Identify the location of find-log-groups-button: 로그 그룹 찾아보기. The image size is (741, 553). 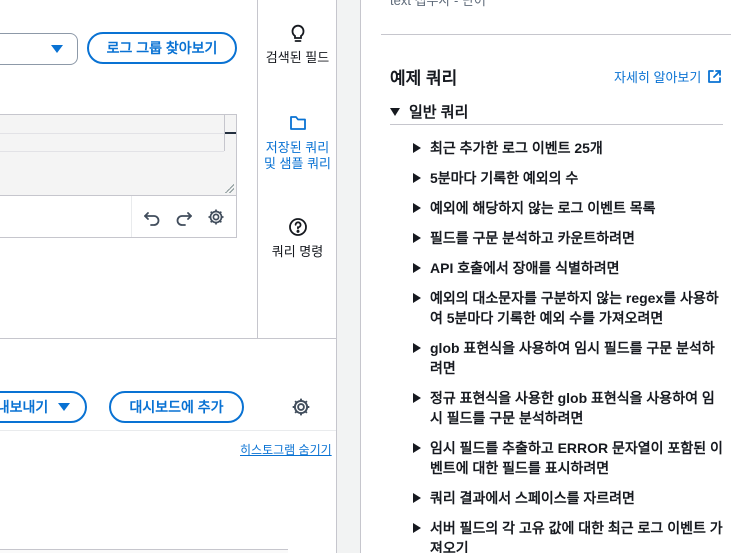
(162, 48).